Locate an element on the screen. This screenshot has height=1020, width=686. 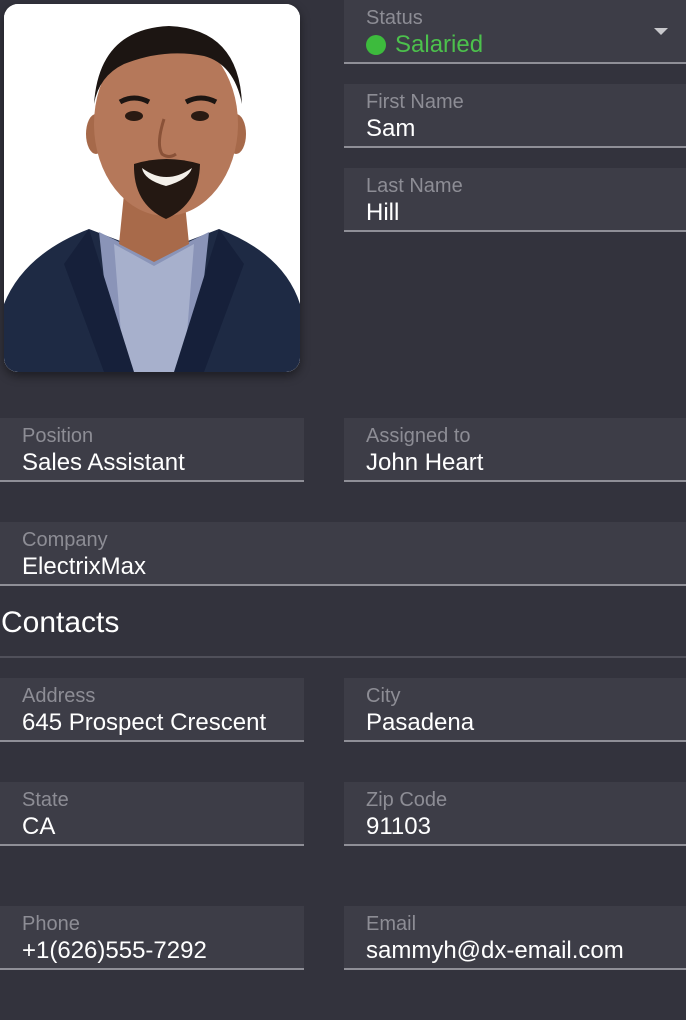
first-name-value: Sam is located at coordinates (391, 128).